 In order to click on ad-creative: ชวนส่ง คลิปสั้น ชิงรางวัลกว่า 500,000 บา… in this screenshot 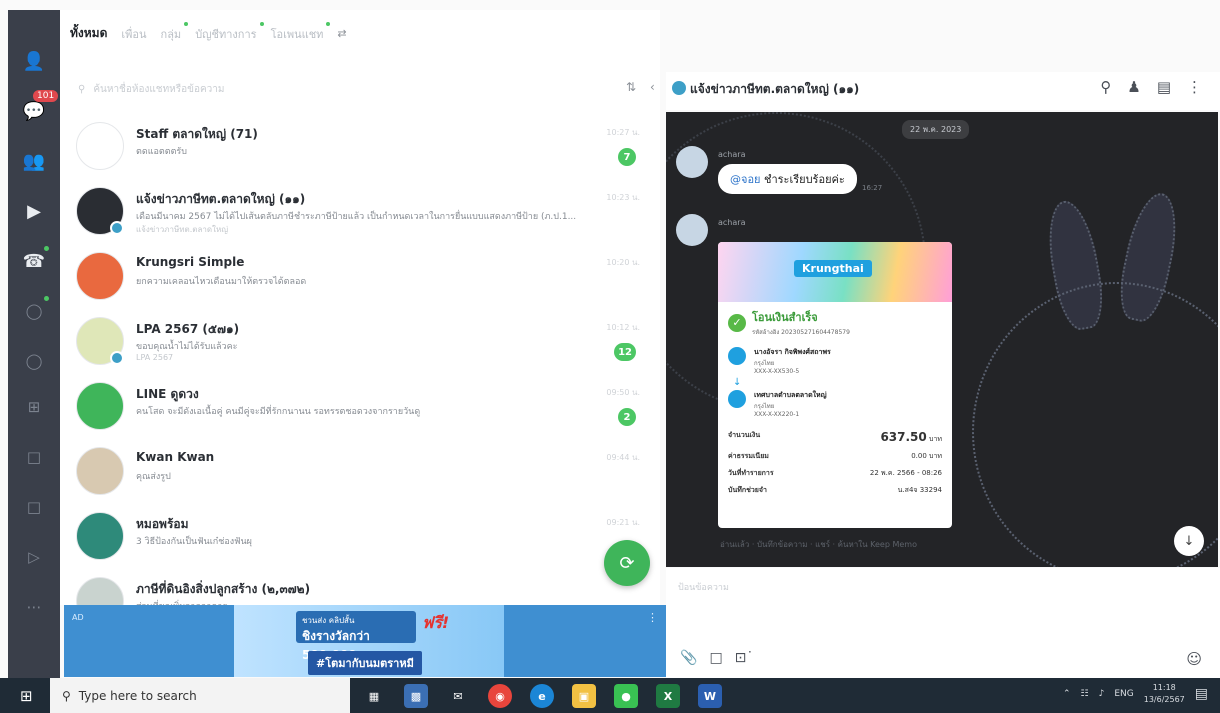, I will do `click(369, 641)`.